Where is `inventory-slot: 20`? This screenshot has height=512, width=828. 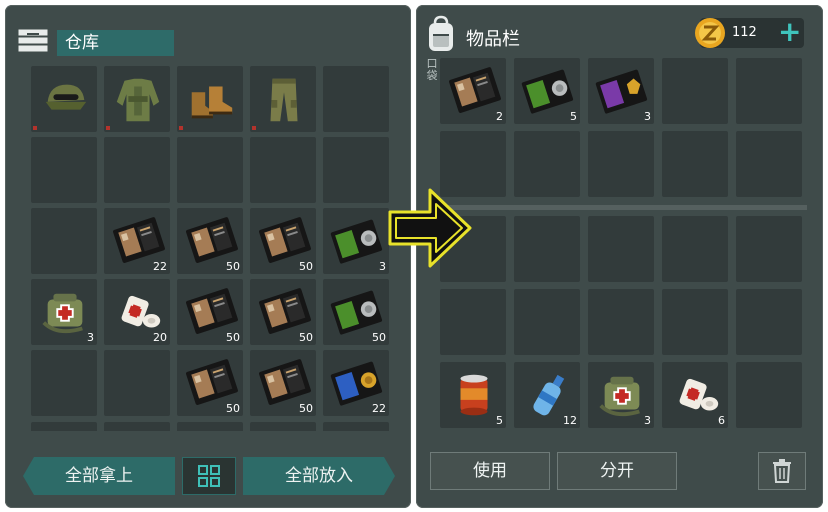
inventory-slot: 20 is located at coordinates (137, 312).